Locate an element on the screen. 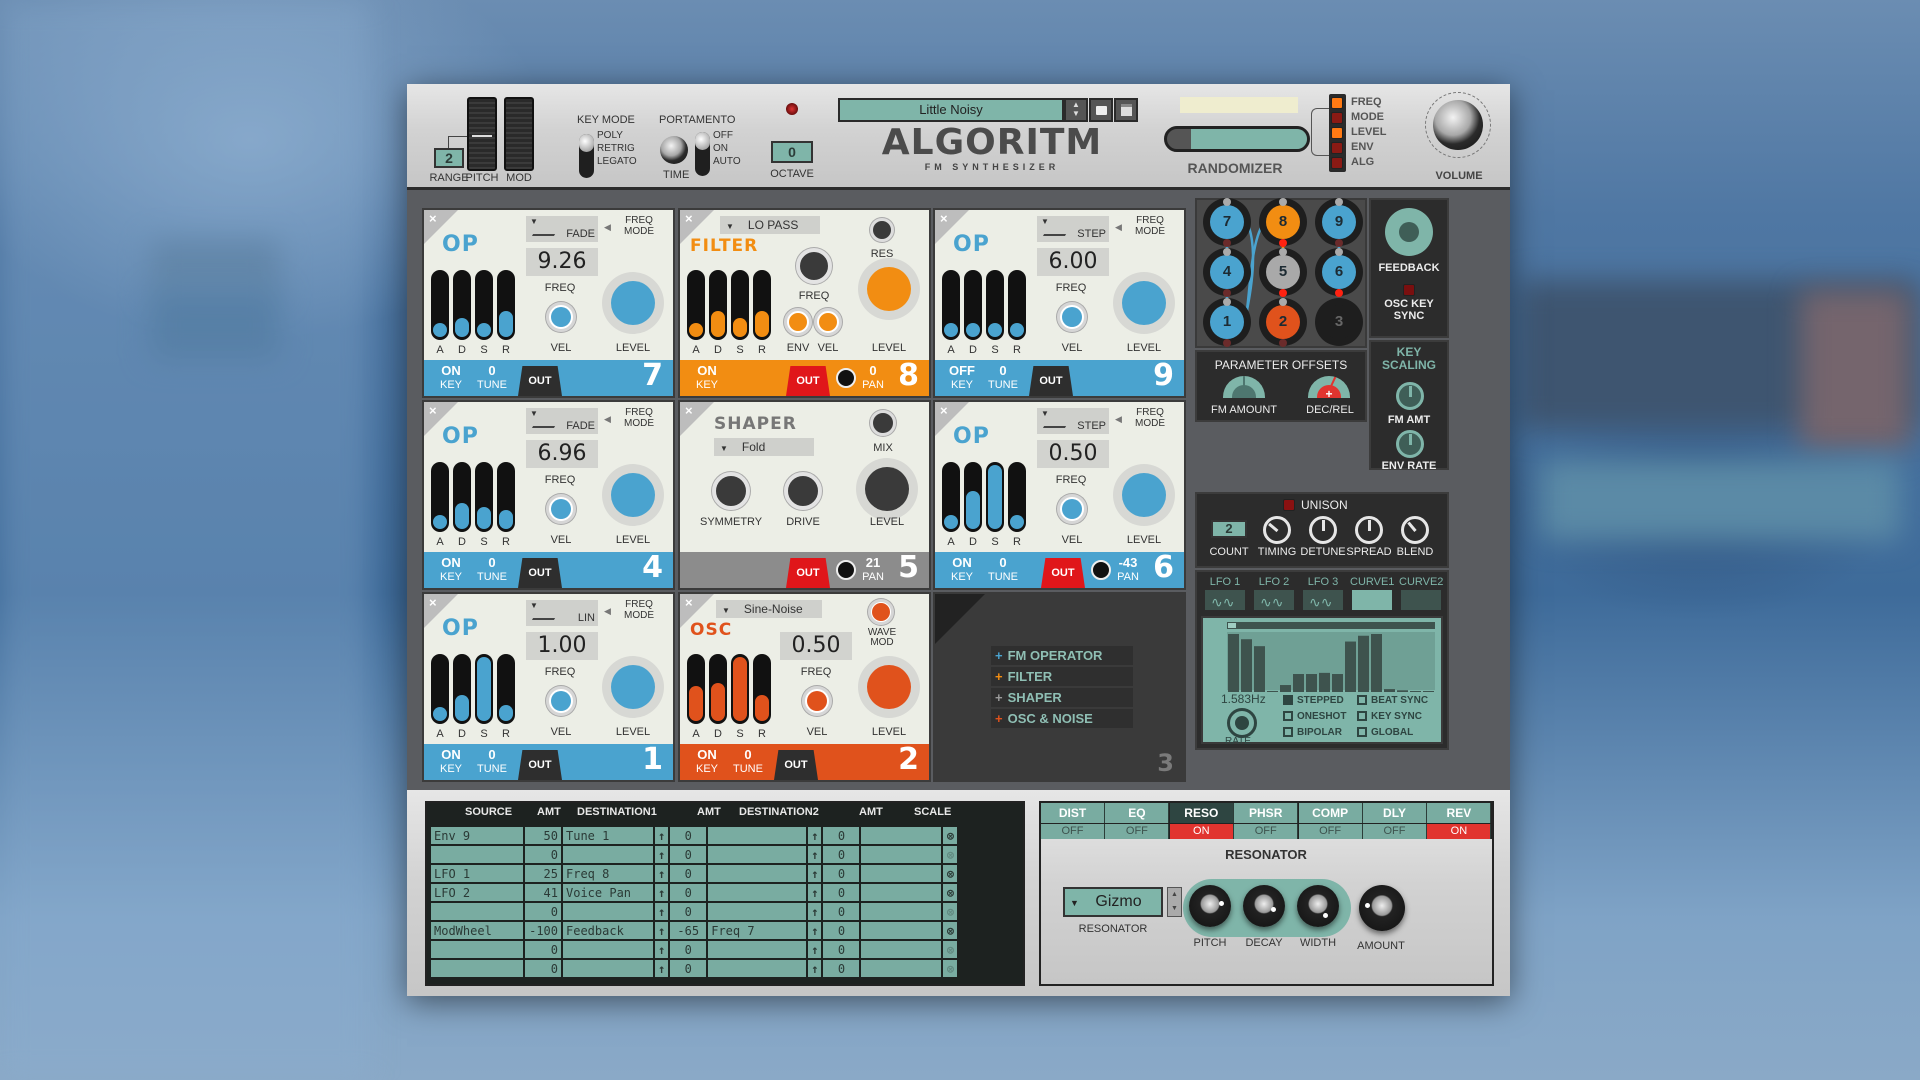  pan-value-field: 21 PAN is located at coordinates (873, 570).